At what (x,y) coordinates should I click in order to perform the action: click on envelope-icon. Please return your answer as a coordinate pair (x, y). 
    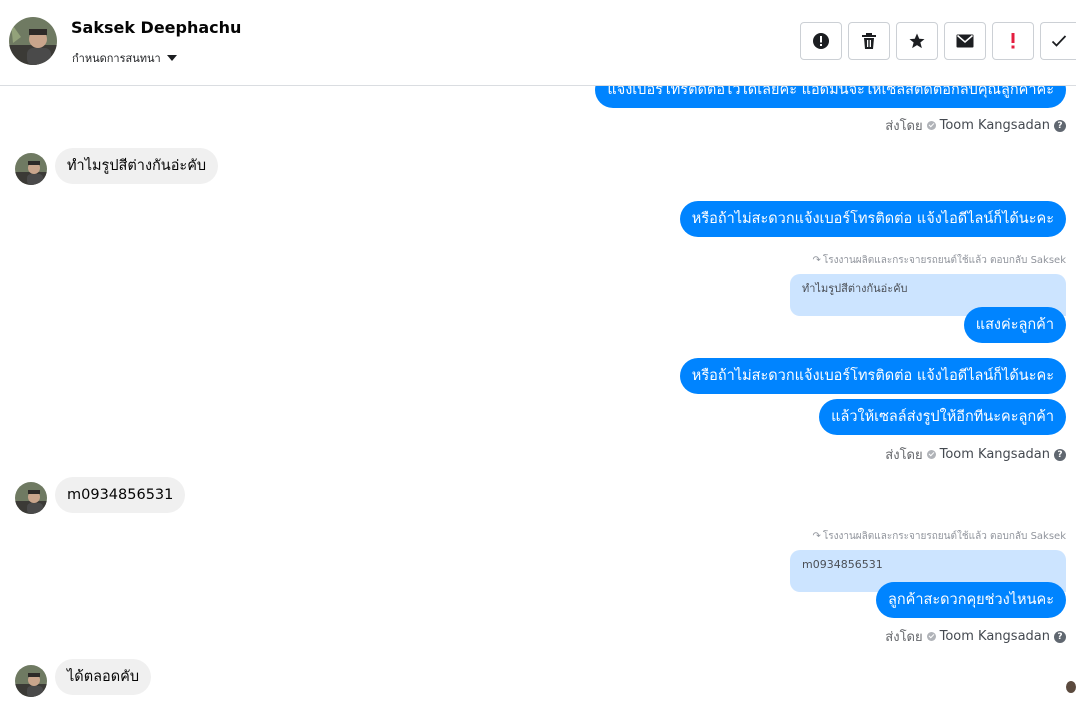
    Looking at the image, I should click on (965, 41).